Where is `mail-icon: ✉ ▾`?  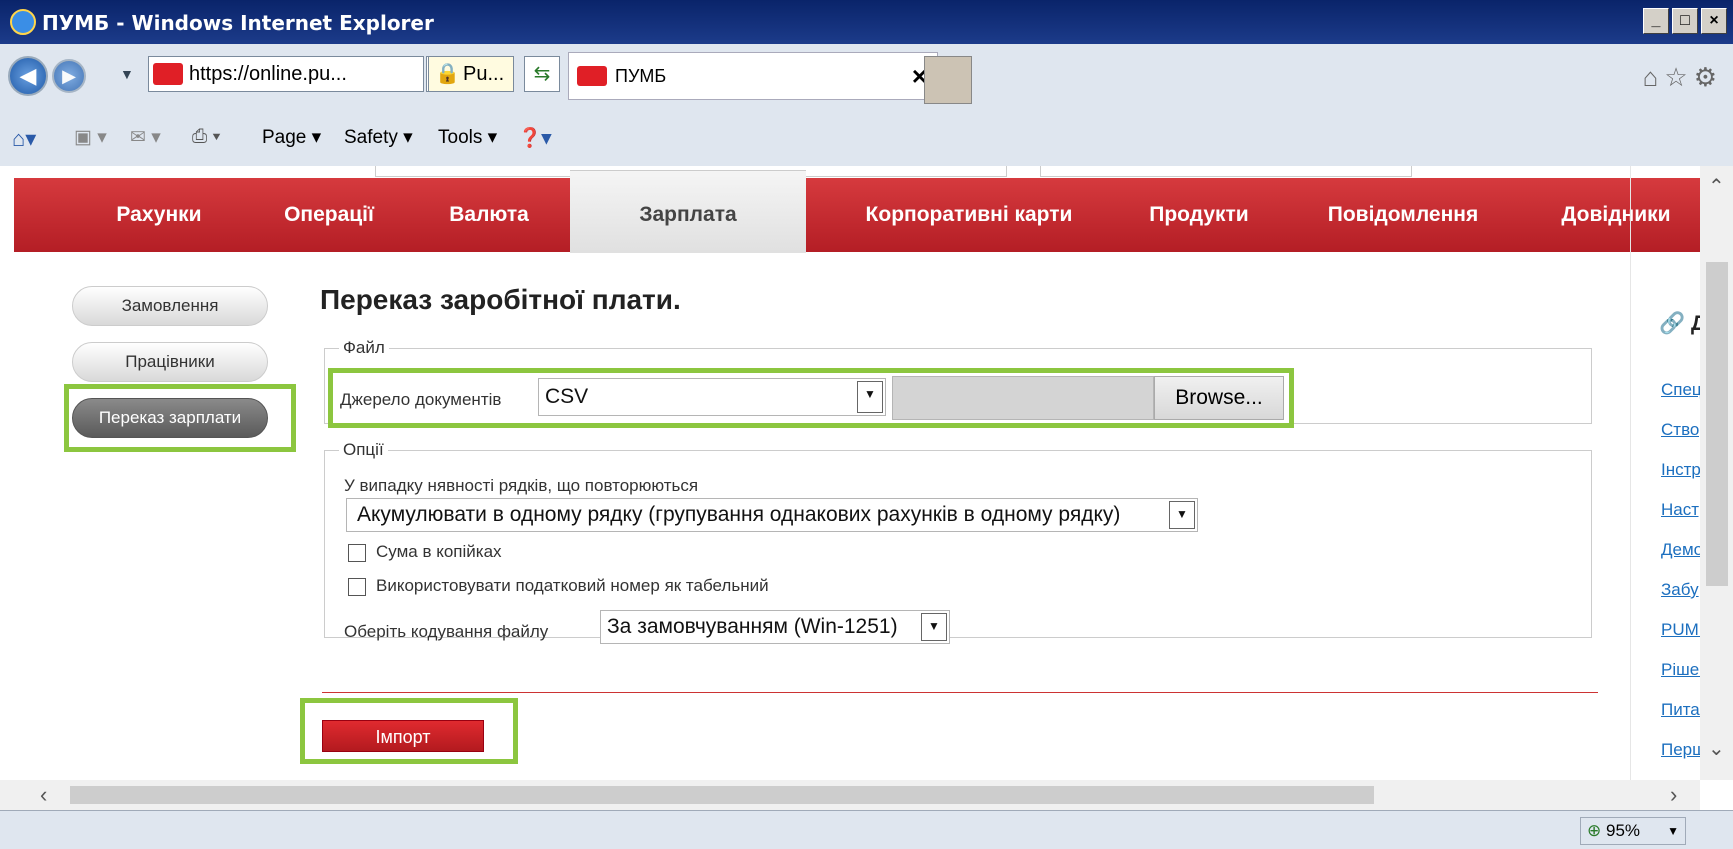 mail-icon: ✉ ▾ is located at coordinates (145, 137).